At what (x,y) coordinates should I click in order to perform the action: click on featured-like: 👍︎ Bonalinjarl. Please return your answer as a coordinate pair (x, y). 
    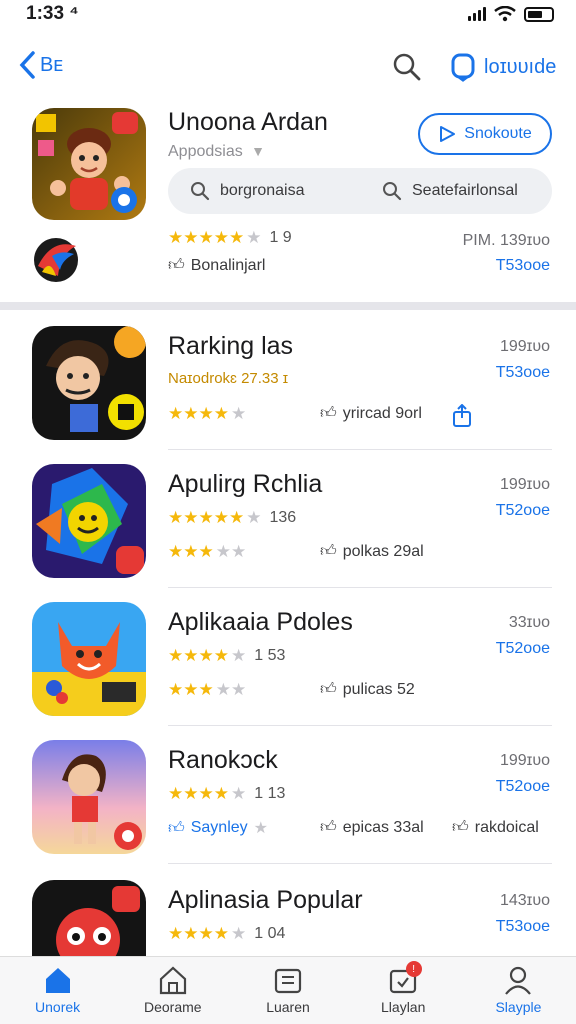
    Looking at the image, I should click on (216, 265).